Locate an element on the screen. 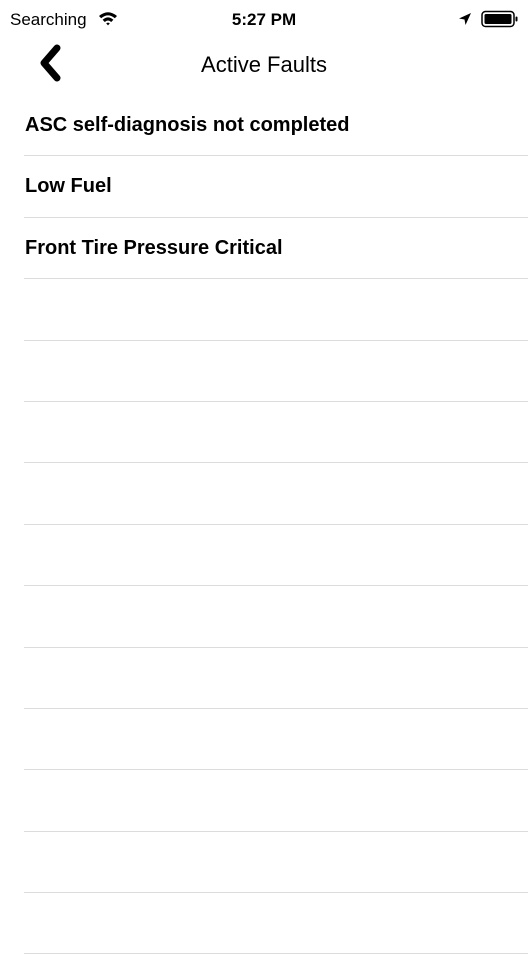 Image resolution: width=528 pixels, height=954 pixels. status-time: 5:27 PM is located at coordinates (264, 19).